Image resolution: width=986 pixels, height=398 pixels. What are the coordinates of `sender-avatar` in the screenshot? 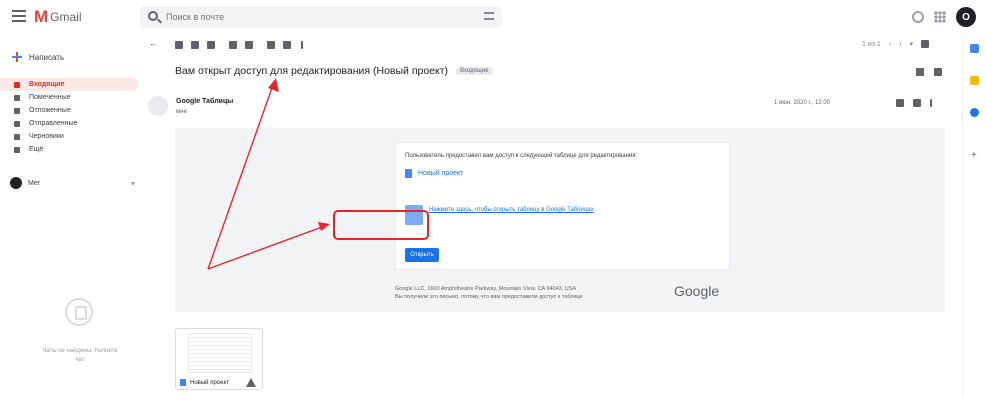 It's located at (158, 106).